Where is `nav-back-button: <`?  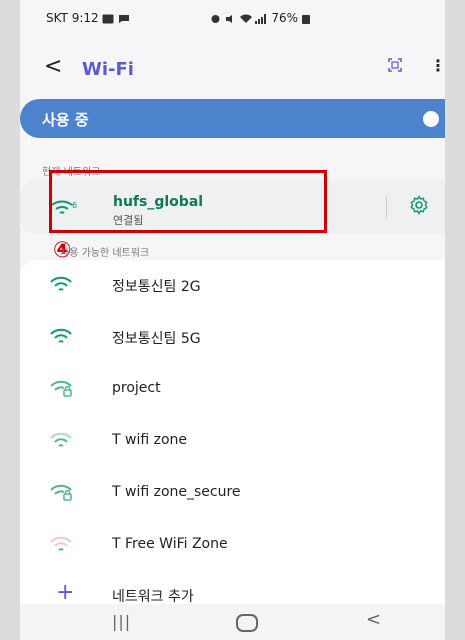 nav-back-button: < is located at coordinates (373, 619).